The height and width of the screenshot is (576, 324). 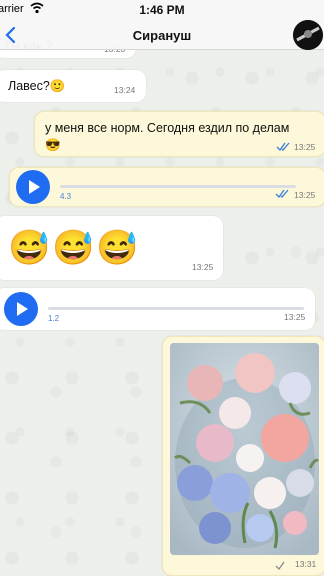 I want to click on voice-duration: 1.2, so click(x=54, y=318).